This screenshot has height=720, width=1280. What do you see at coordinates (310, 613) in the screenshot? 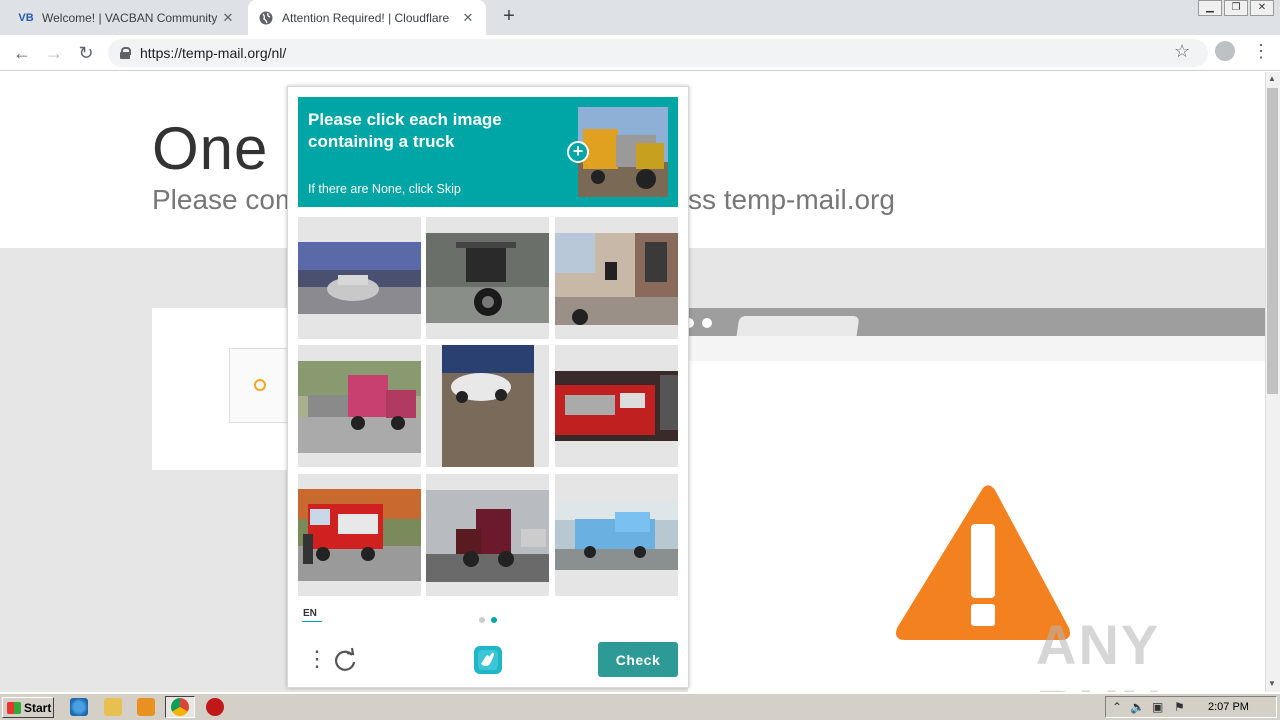
I see `language-selector: EN` at bounding box center [310, 613].